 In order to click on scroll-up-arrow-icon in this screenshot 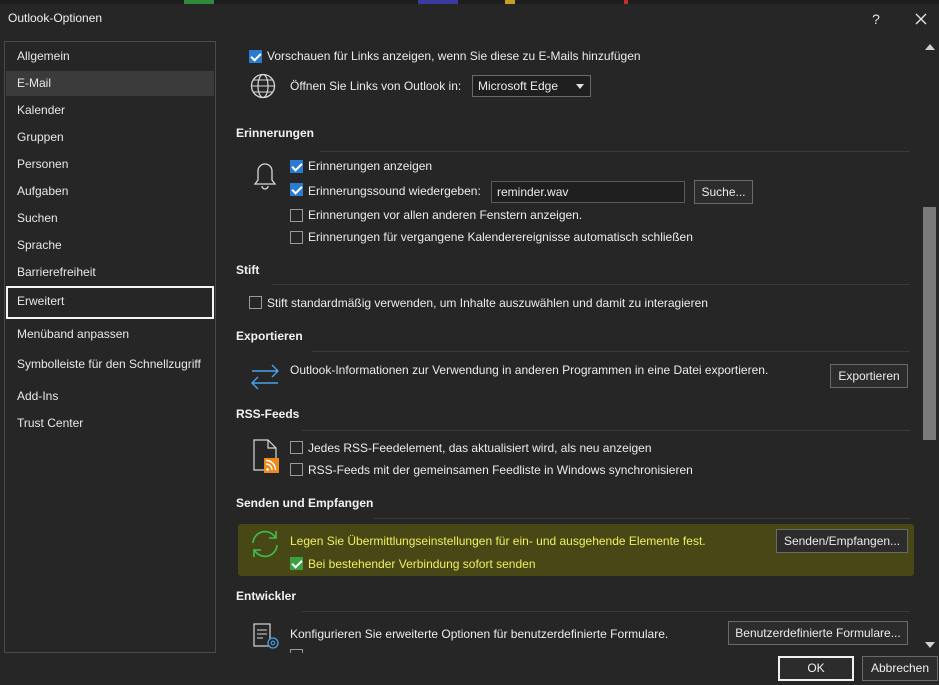, I will do `click(930, 47)`.